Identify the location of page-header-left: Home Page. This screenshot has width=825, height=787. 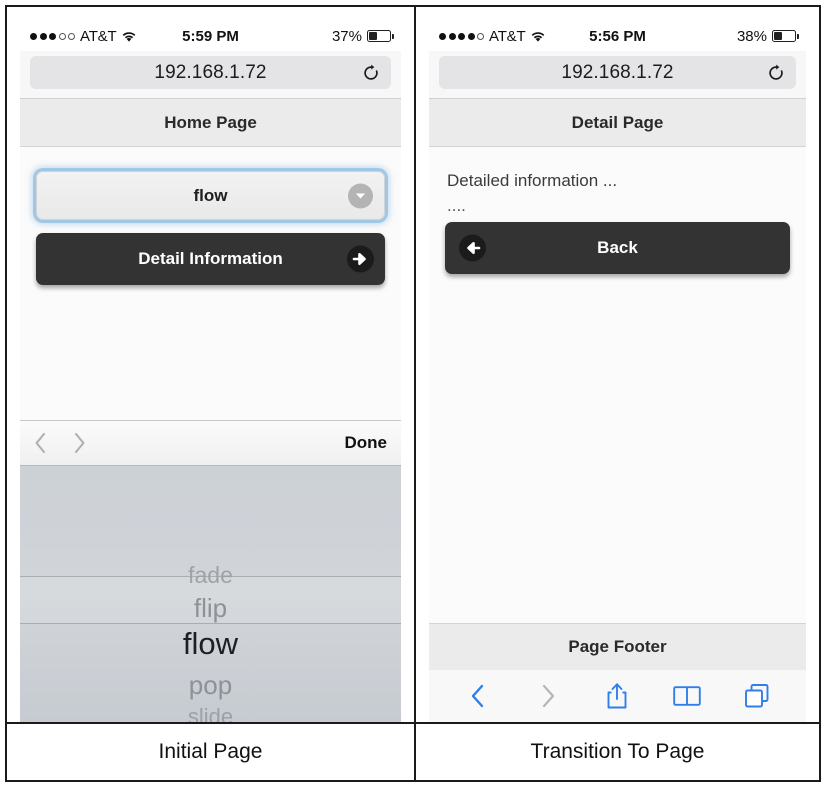
(210, 123).